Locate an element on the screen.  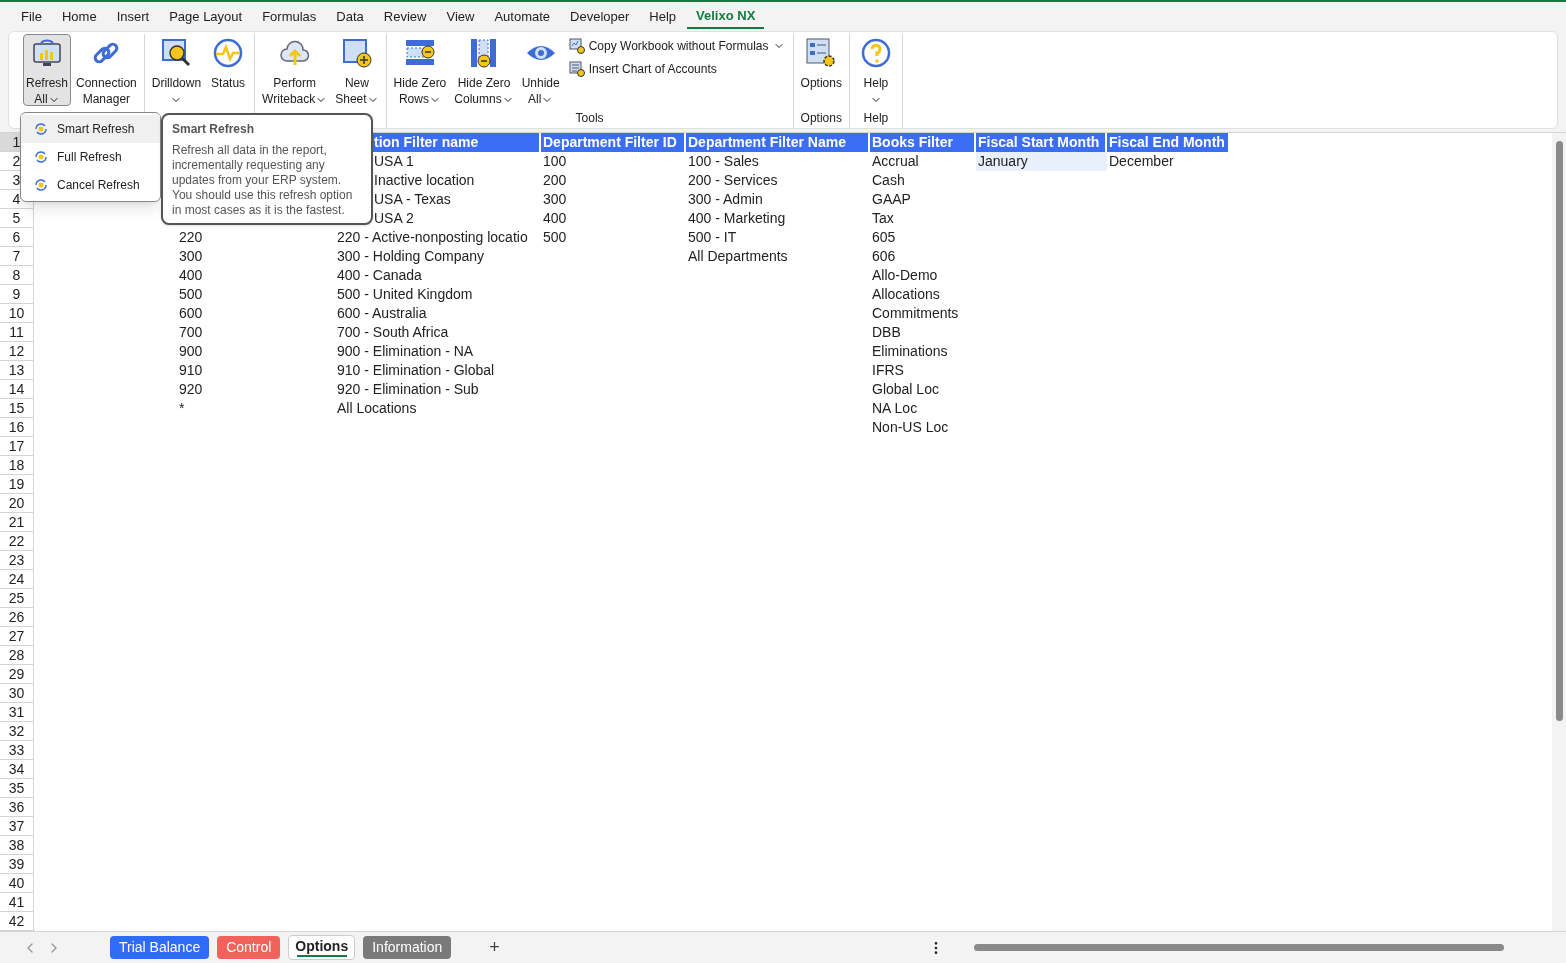
refresh-icon is located at coordinates (41, 129).